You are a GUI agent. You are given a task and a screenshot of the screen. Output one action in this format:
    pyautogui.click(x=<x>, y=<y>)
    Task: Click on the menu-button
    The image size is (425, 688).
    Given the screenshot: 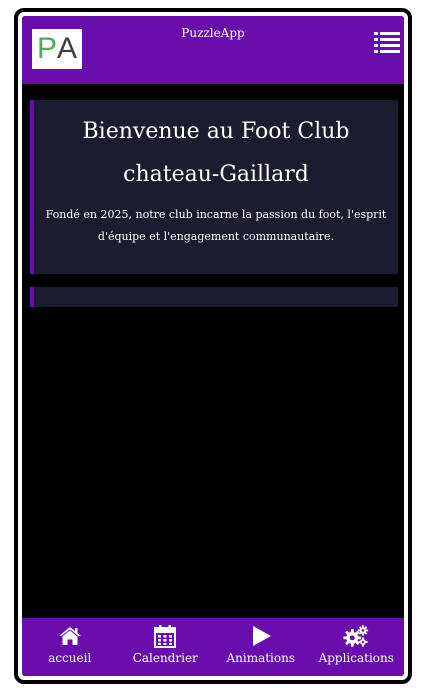 What is the action you would take?
    pyautogui.click(x=387, y=42)
    